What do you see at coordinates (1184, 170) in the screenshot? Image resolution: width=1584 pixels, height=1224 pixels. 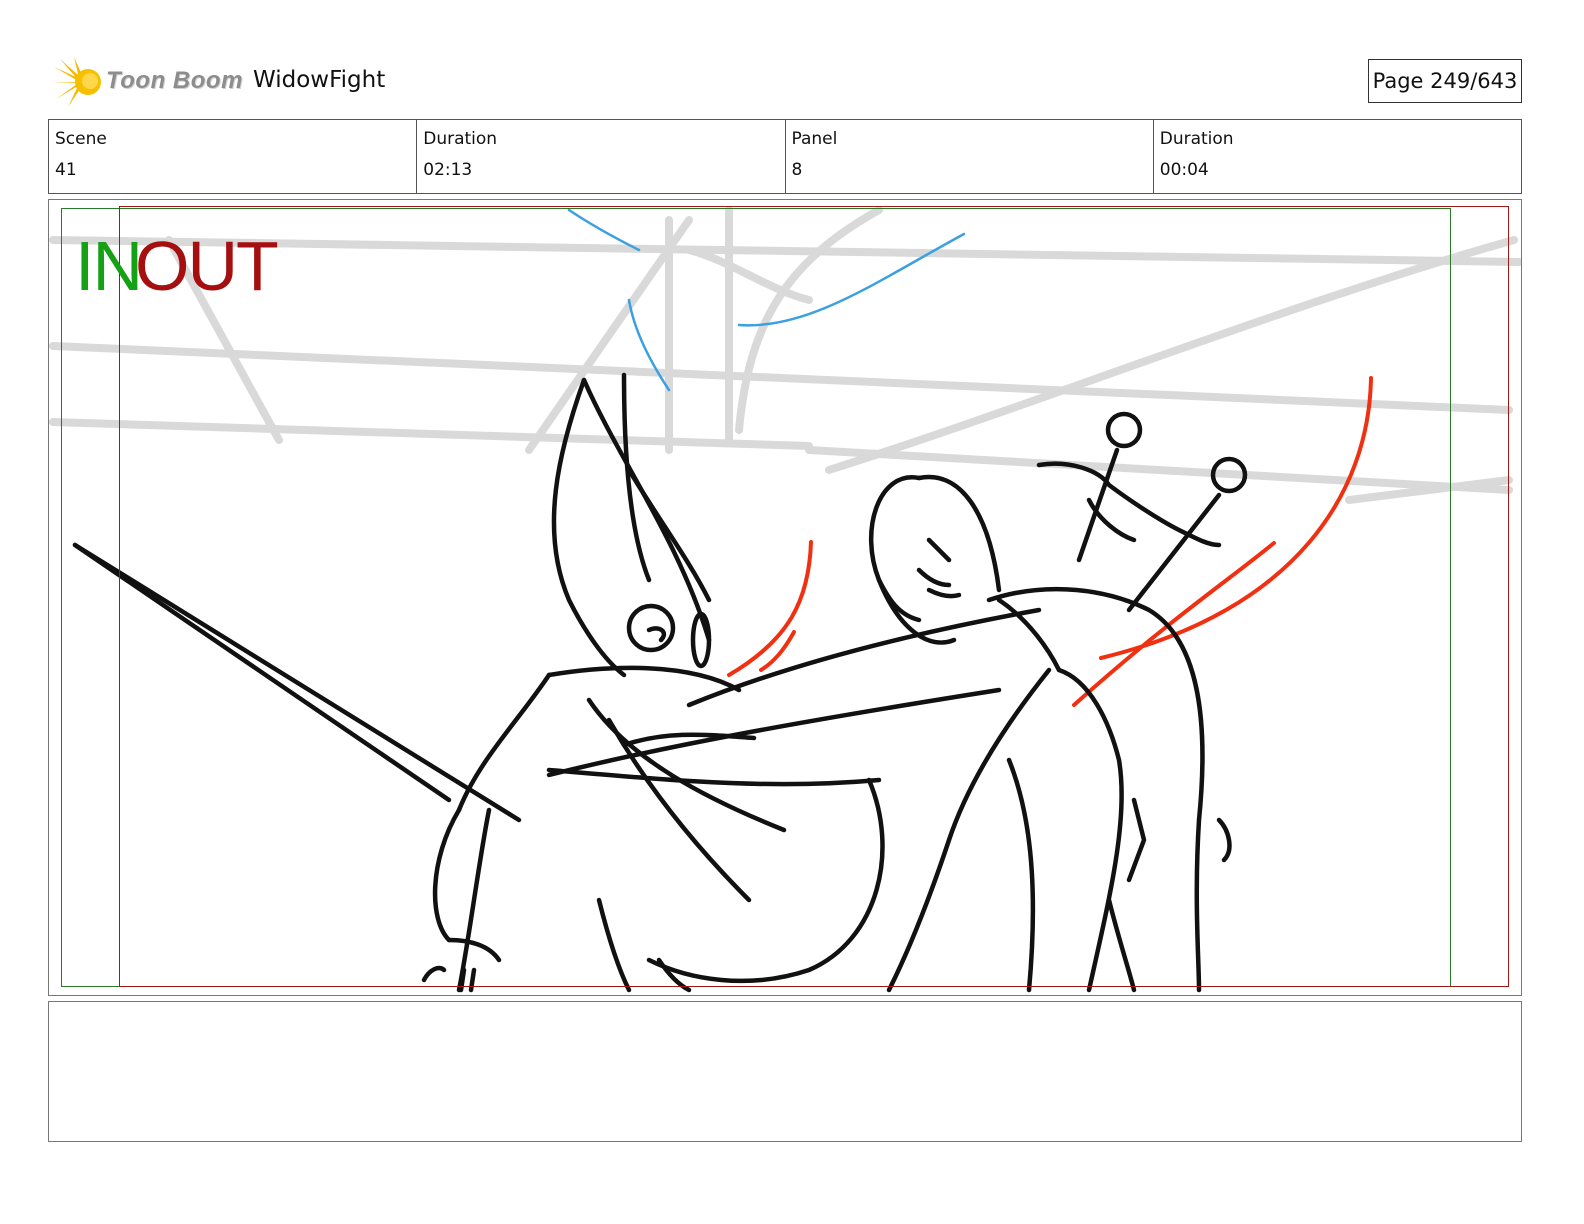 I see `panel-duration-value: 00:04` at bounding box center [1184, 170].